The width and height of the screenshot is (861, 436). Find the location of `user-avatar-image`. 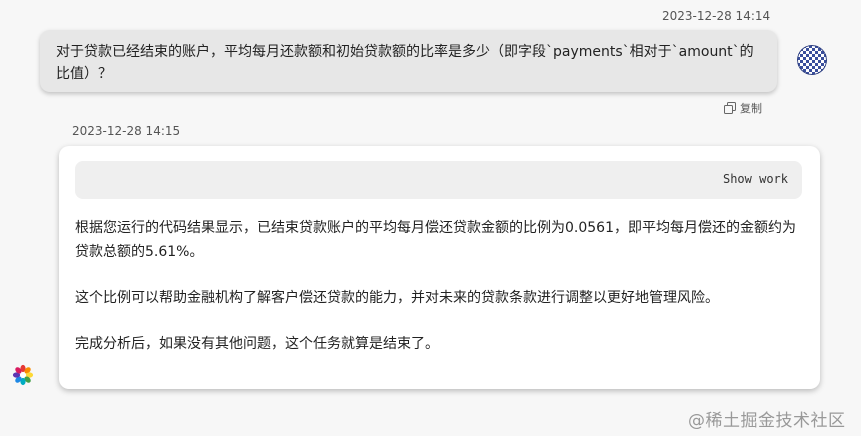

user-avatar-image is located at coordinates (812, 60).